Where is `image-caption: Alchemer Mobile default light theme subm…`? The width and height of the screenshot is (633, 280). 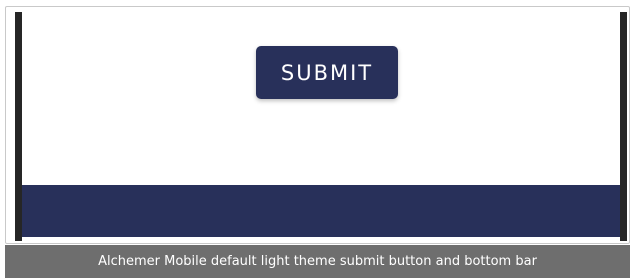 image-caption: Alchemer Mobile default light theme subm… is located at coordinates (317, 261).